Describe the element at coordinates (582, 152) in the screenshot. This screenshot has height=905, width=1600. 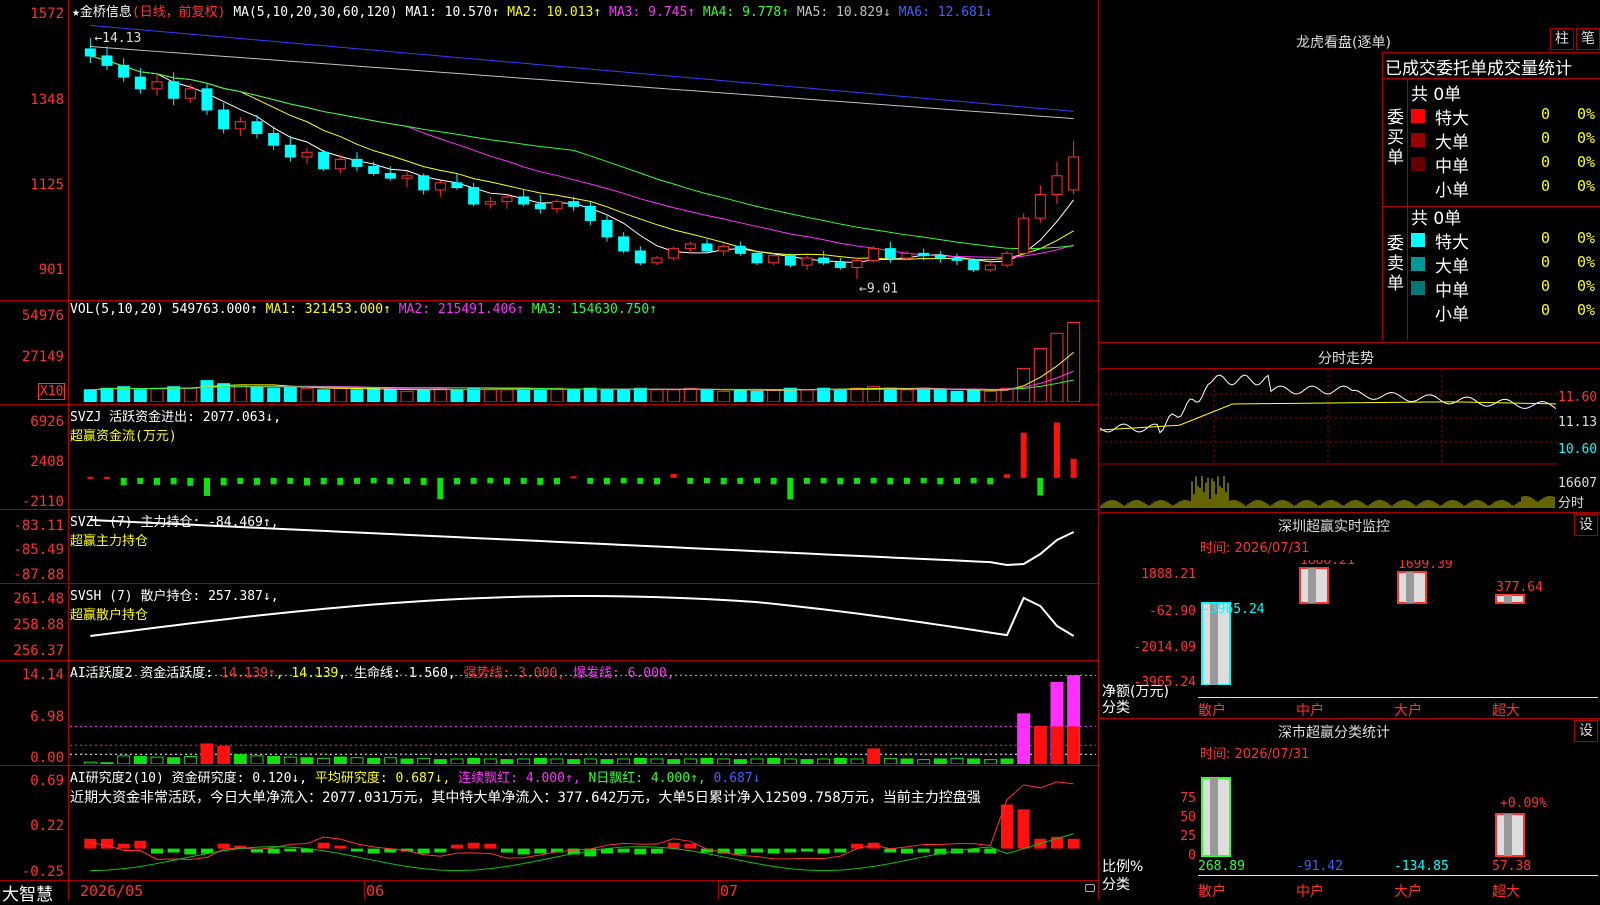
I see `ma4-line` at that location.